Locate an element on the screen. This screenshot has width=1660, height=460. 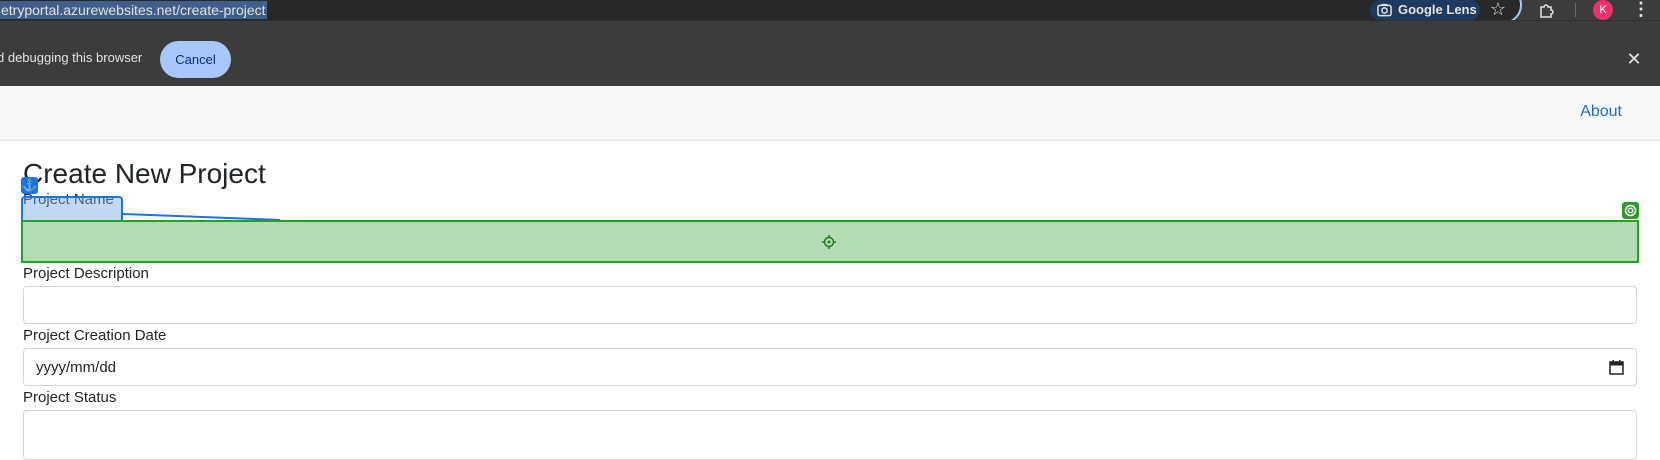
google-lens-button: Google Lens is located at coordinates (1425, 10).